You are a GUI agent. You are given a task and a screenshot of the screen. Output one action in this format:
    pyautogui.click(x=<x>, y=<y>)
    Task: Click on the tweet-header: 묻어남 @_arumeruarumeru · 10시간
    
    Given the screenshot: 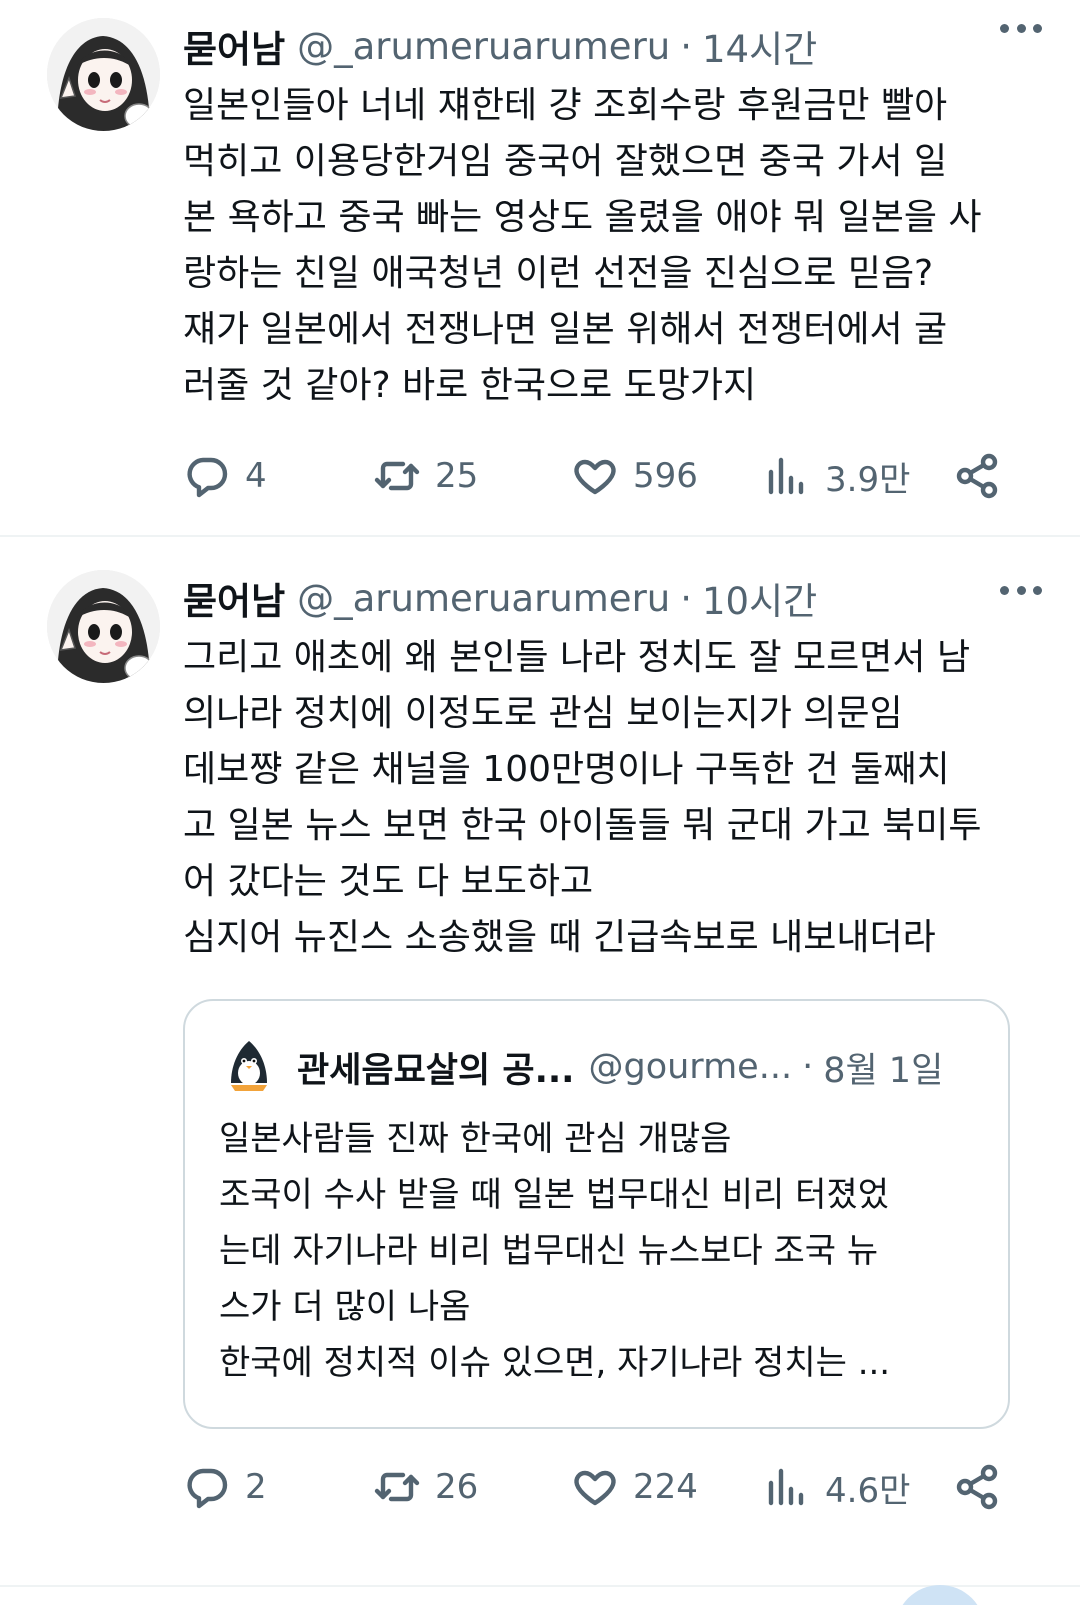 What is the action you would take?
    pyautogui.click(x=611, y=598)
    